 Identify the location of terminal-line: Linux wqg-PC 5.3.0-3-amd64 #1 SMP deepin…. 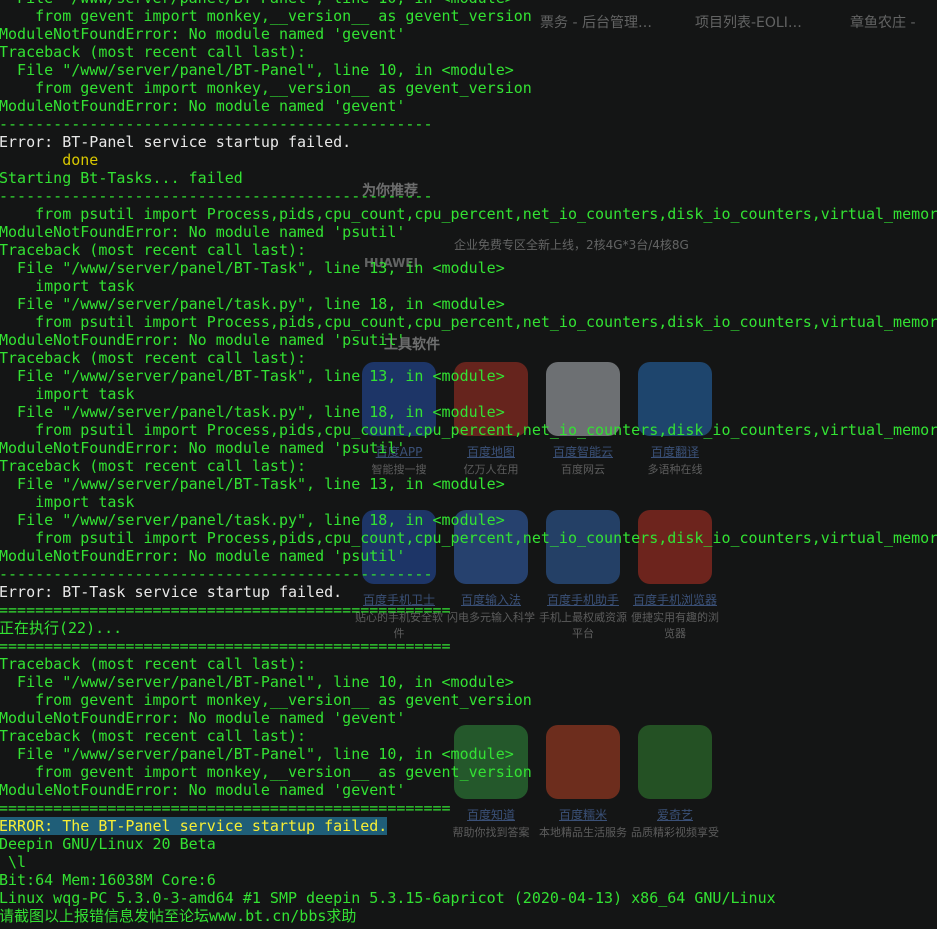
(388, 898).